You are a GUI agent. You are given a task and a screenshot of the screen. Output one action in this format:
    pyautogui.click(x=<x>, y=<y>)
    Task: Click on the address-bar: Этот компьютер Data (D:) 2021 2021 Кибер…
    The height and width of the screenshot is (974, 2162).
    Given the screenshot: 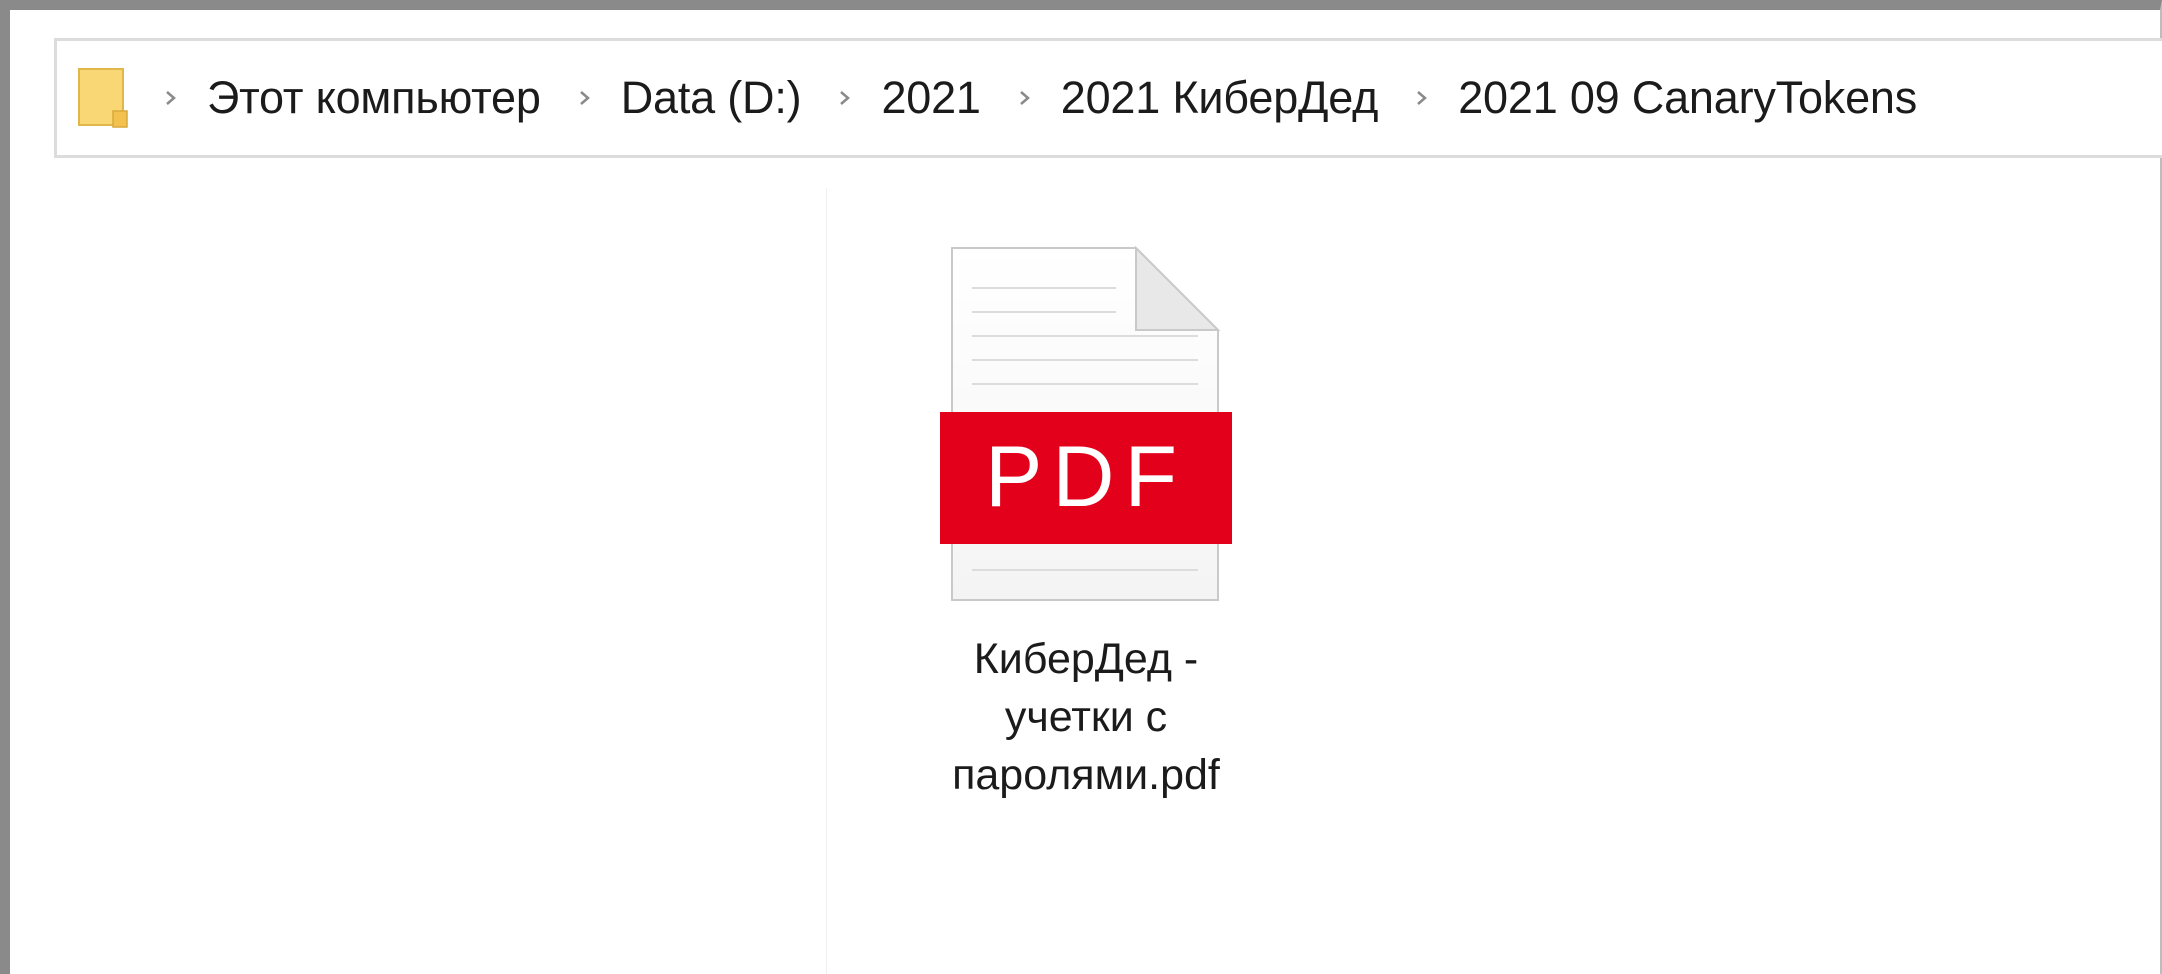 What is the action you would take?
    pyautogui.click(x=1108, y=98)
    